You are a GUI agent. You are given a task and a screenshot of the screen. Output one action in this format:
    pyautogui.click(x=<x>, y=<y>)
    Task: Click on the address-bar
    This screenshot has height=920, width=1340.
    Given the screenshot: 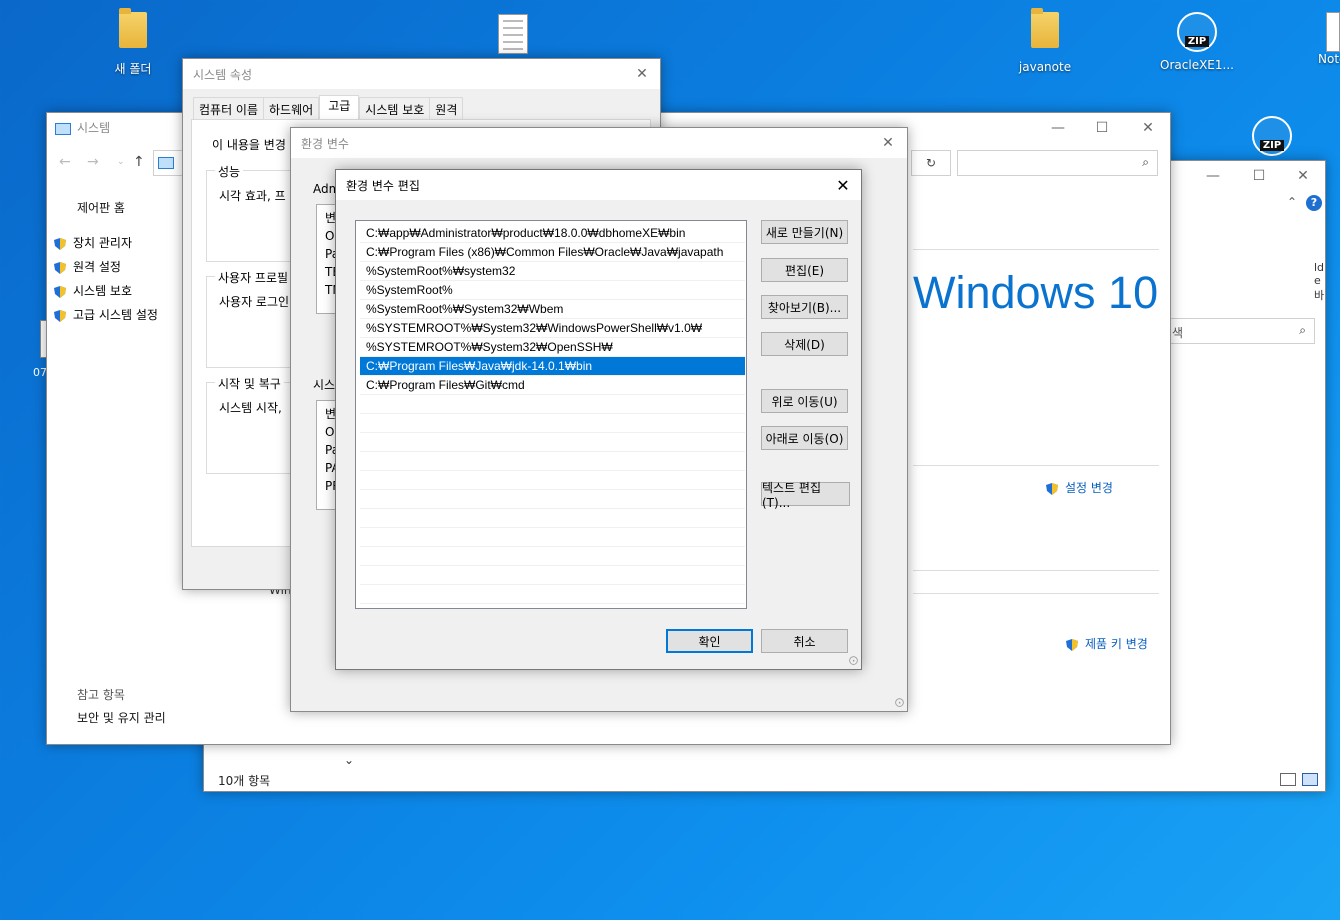 What is the action you would take?
    pyautogui.click(x=168, y=163)
    